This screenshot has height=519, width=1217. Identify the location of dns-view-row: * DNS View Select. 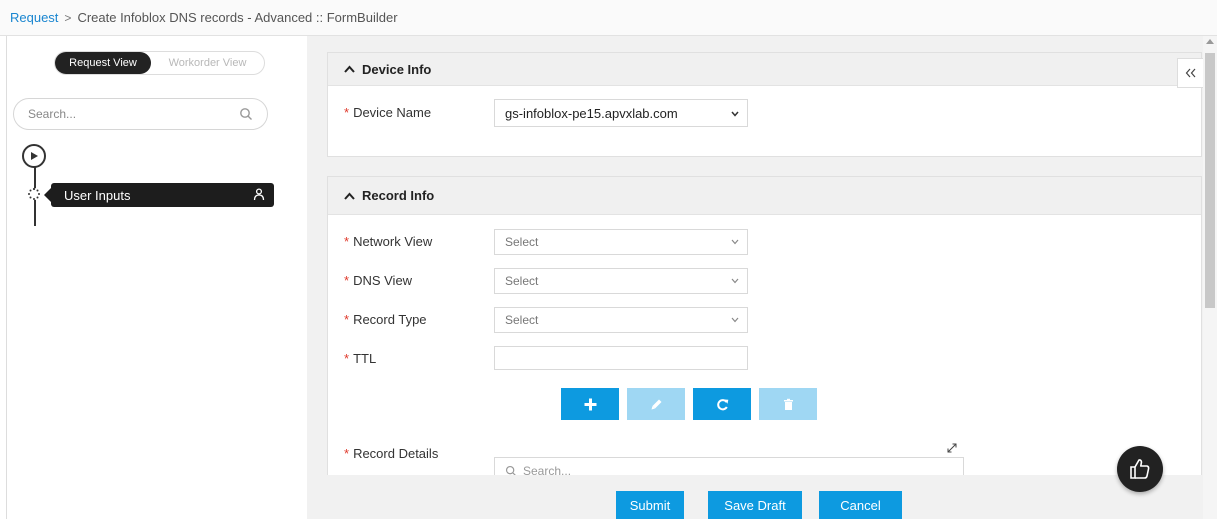
(764, 281).